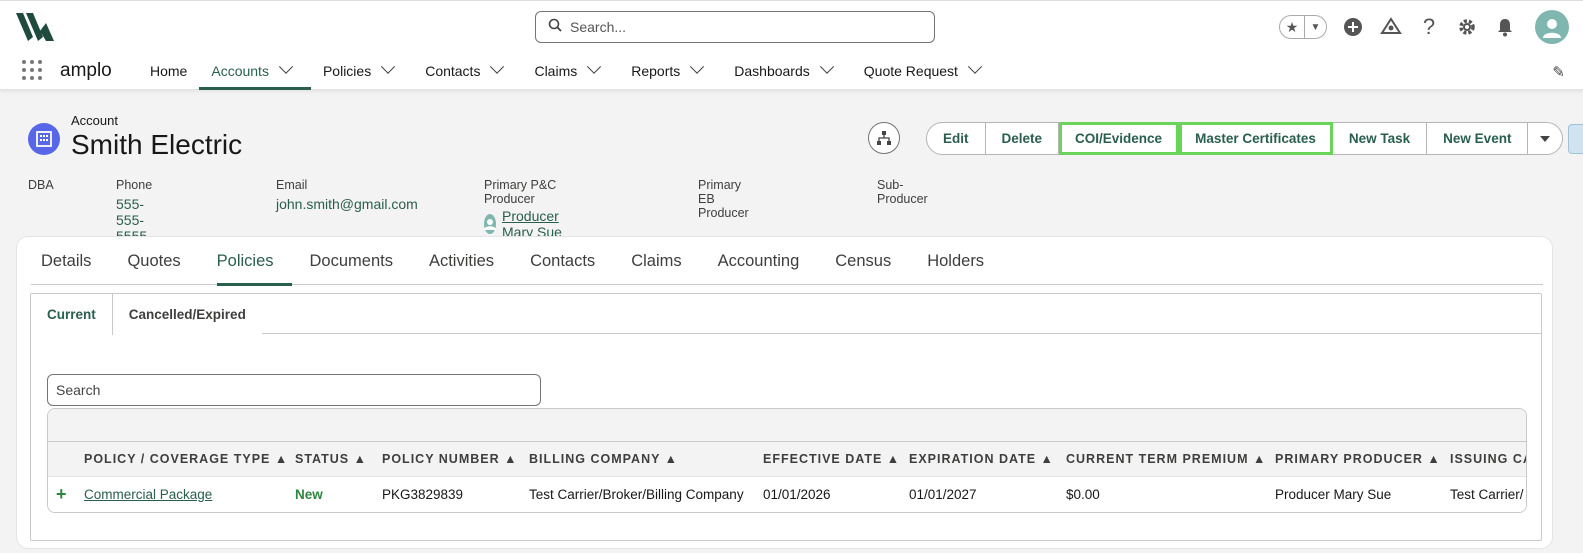  Describe the element at coordinates (449, 459) in the screenshot. I see `column-header-policy-number: POLICY NUMBER ▲` at that location.